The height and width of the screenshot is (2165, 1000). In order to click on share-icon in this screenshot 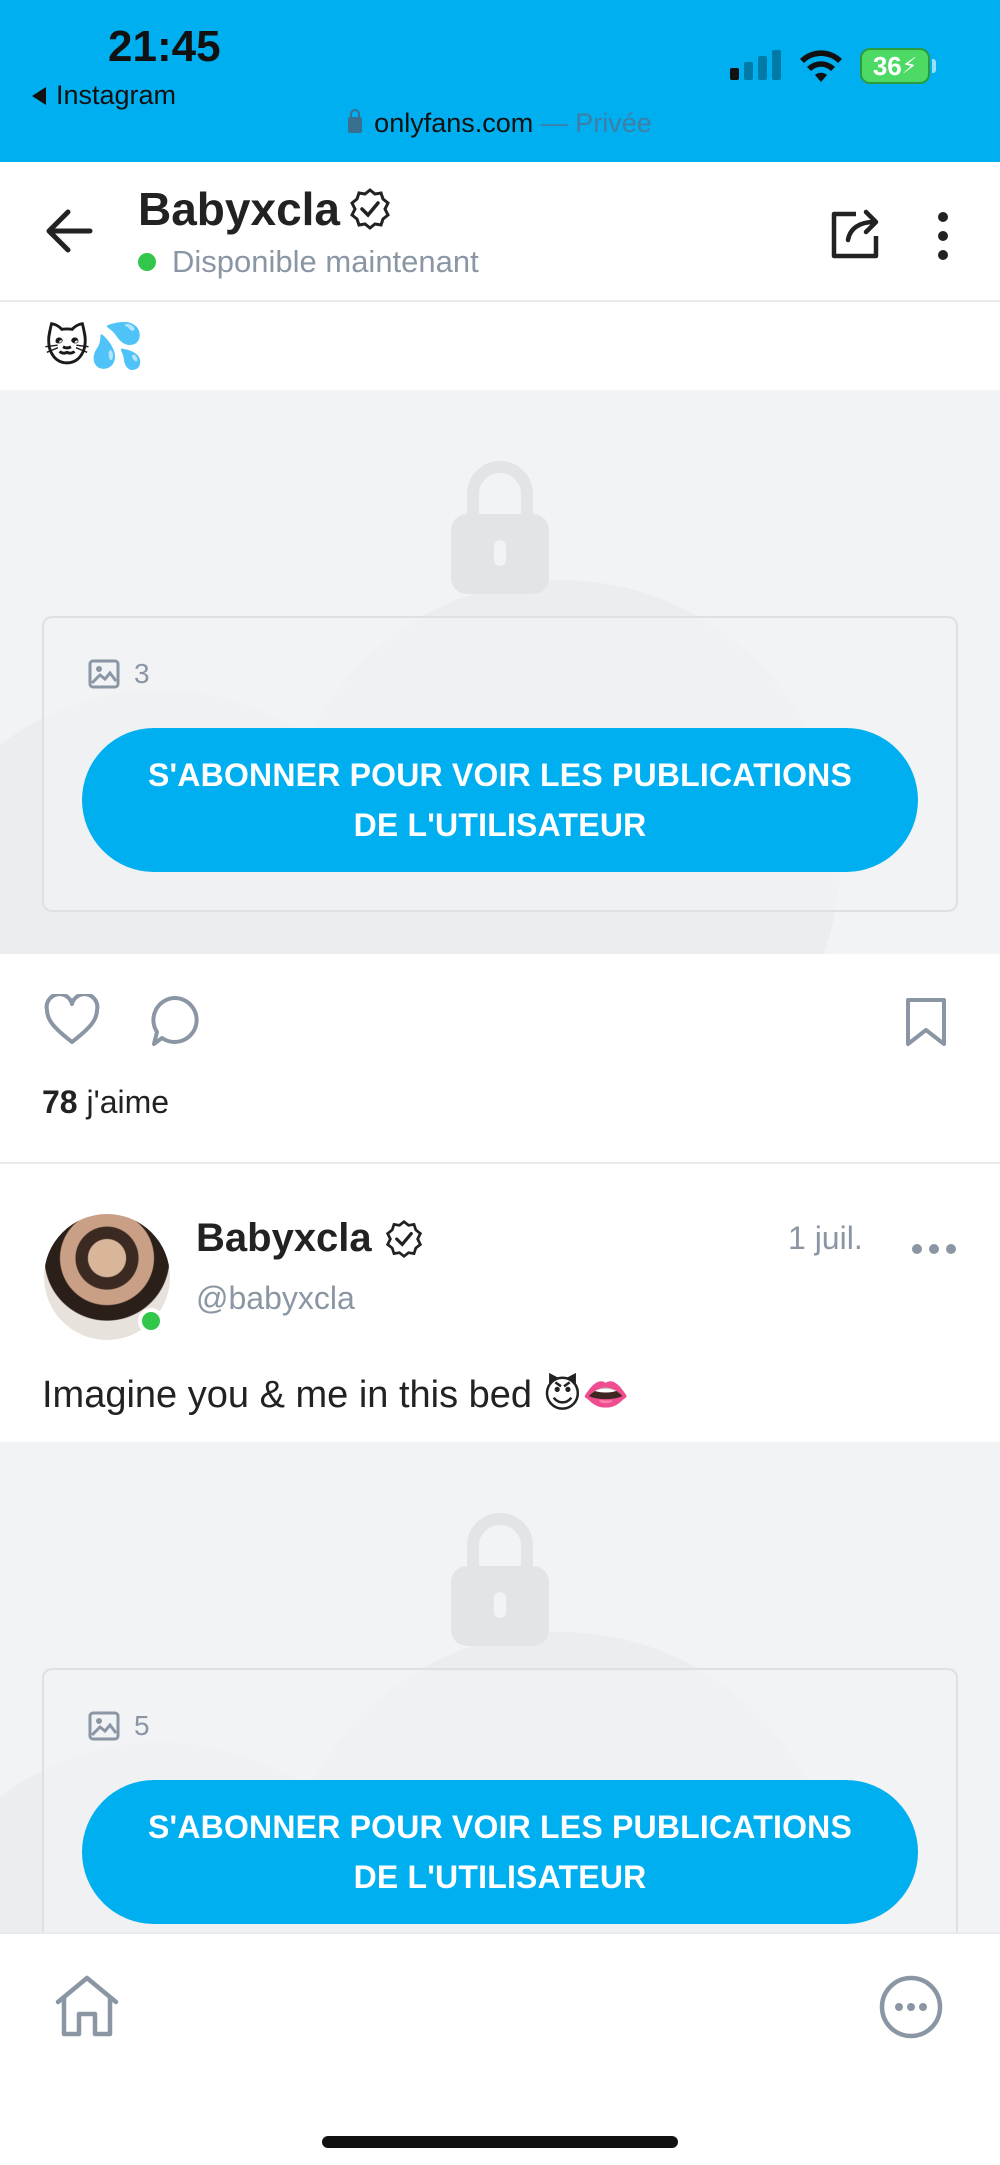, I will do `click(856, 234)`.